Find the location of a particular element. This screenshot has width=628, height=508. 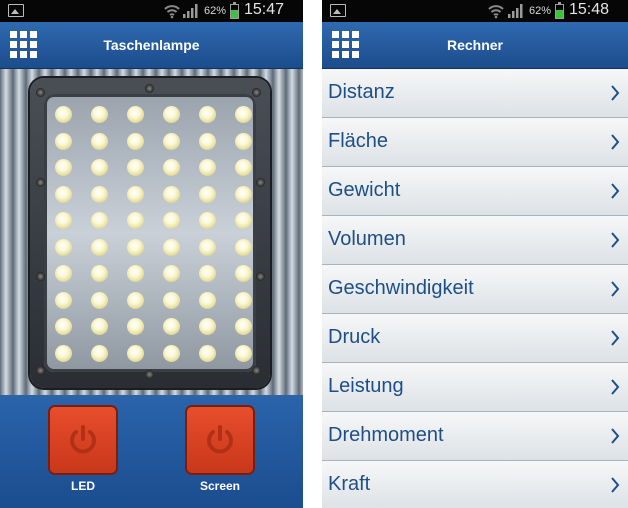

image-icon is located at coordinates (16, 10).